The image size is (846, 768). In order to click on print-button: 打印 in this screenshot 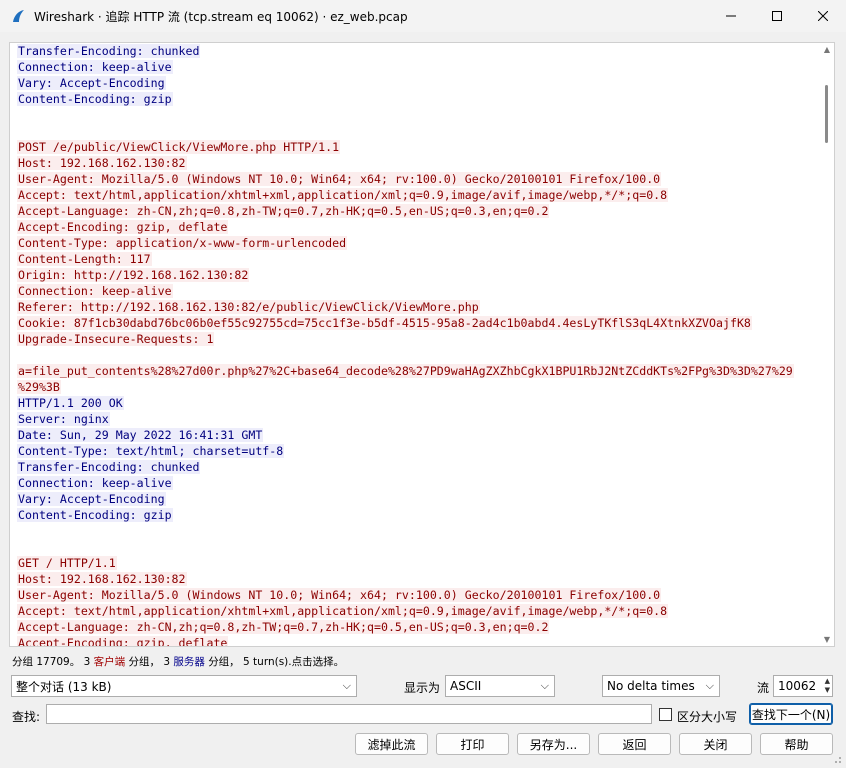, I will do `click(472, 744)`.